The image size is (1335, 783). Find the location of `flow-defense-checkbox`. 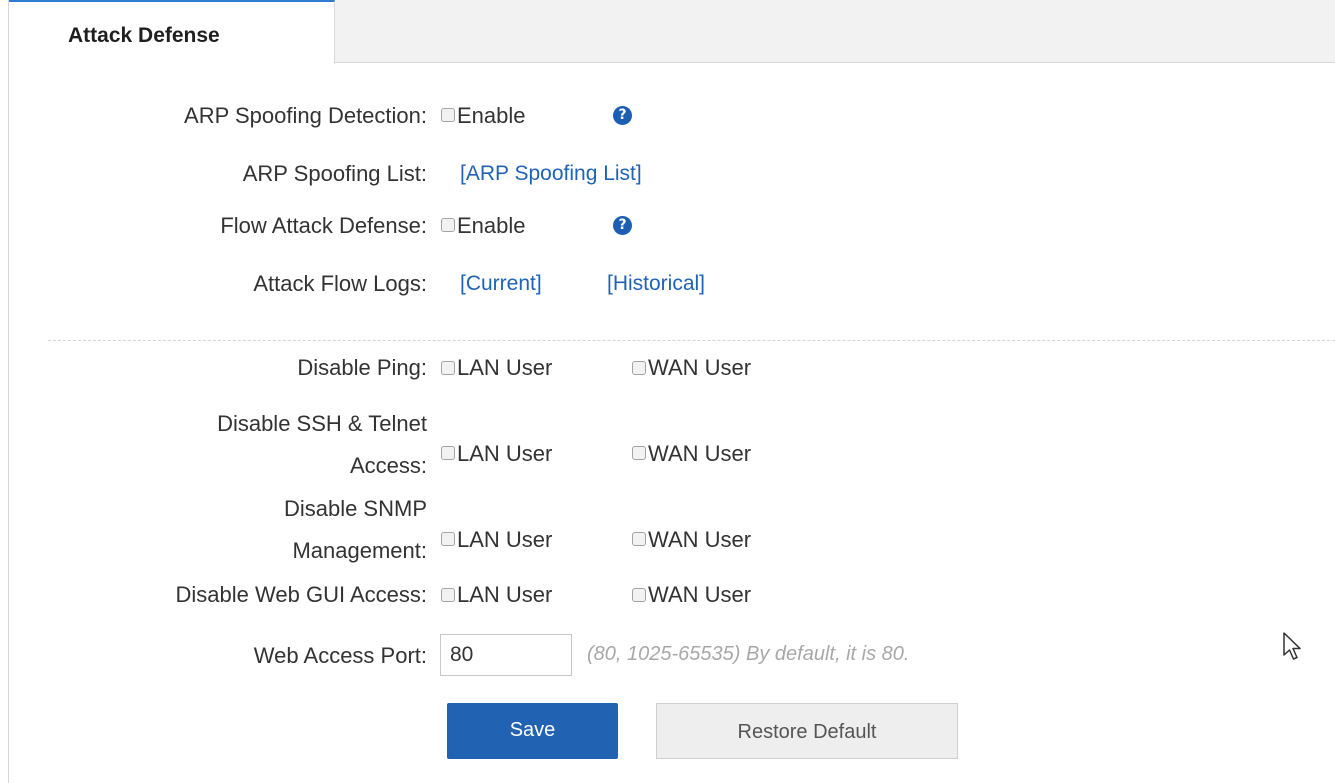

flow-defense-checkbox is located at coordinates (448, 225).